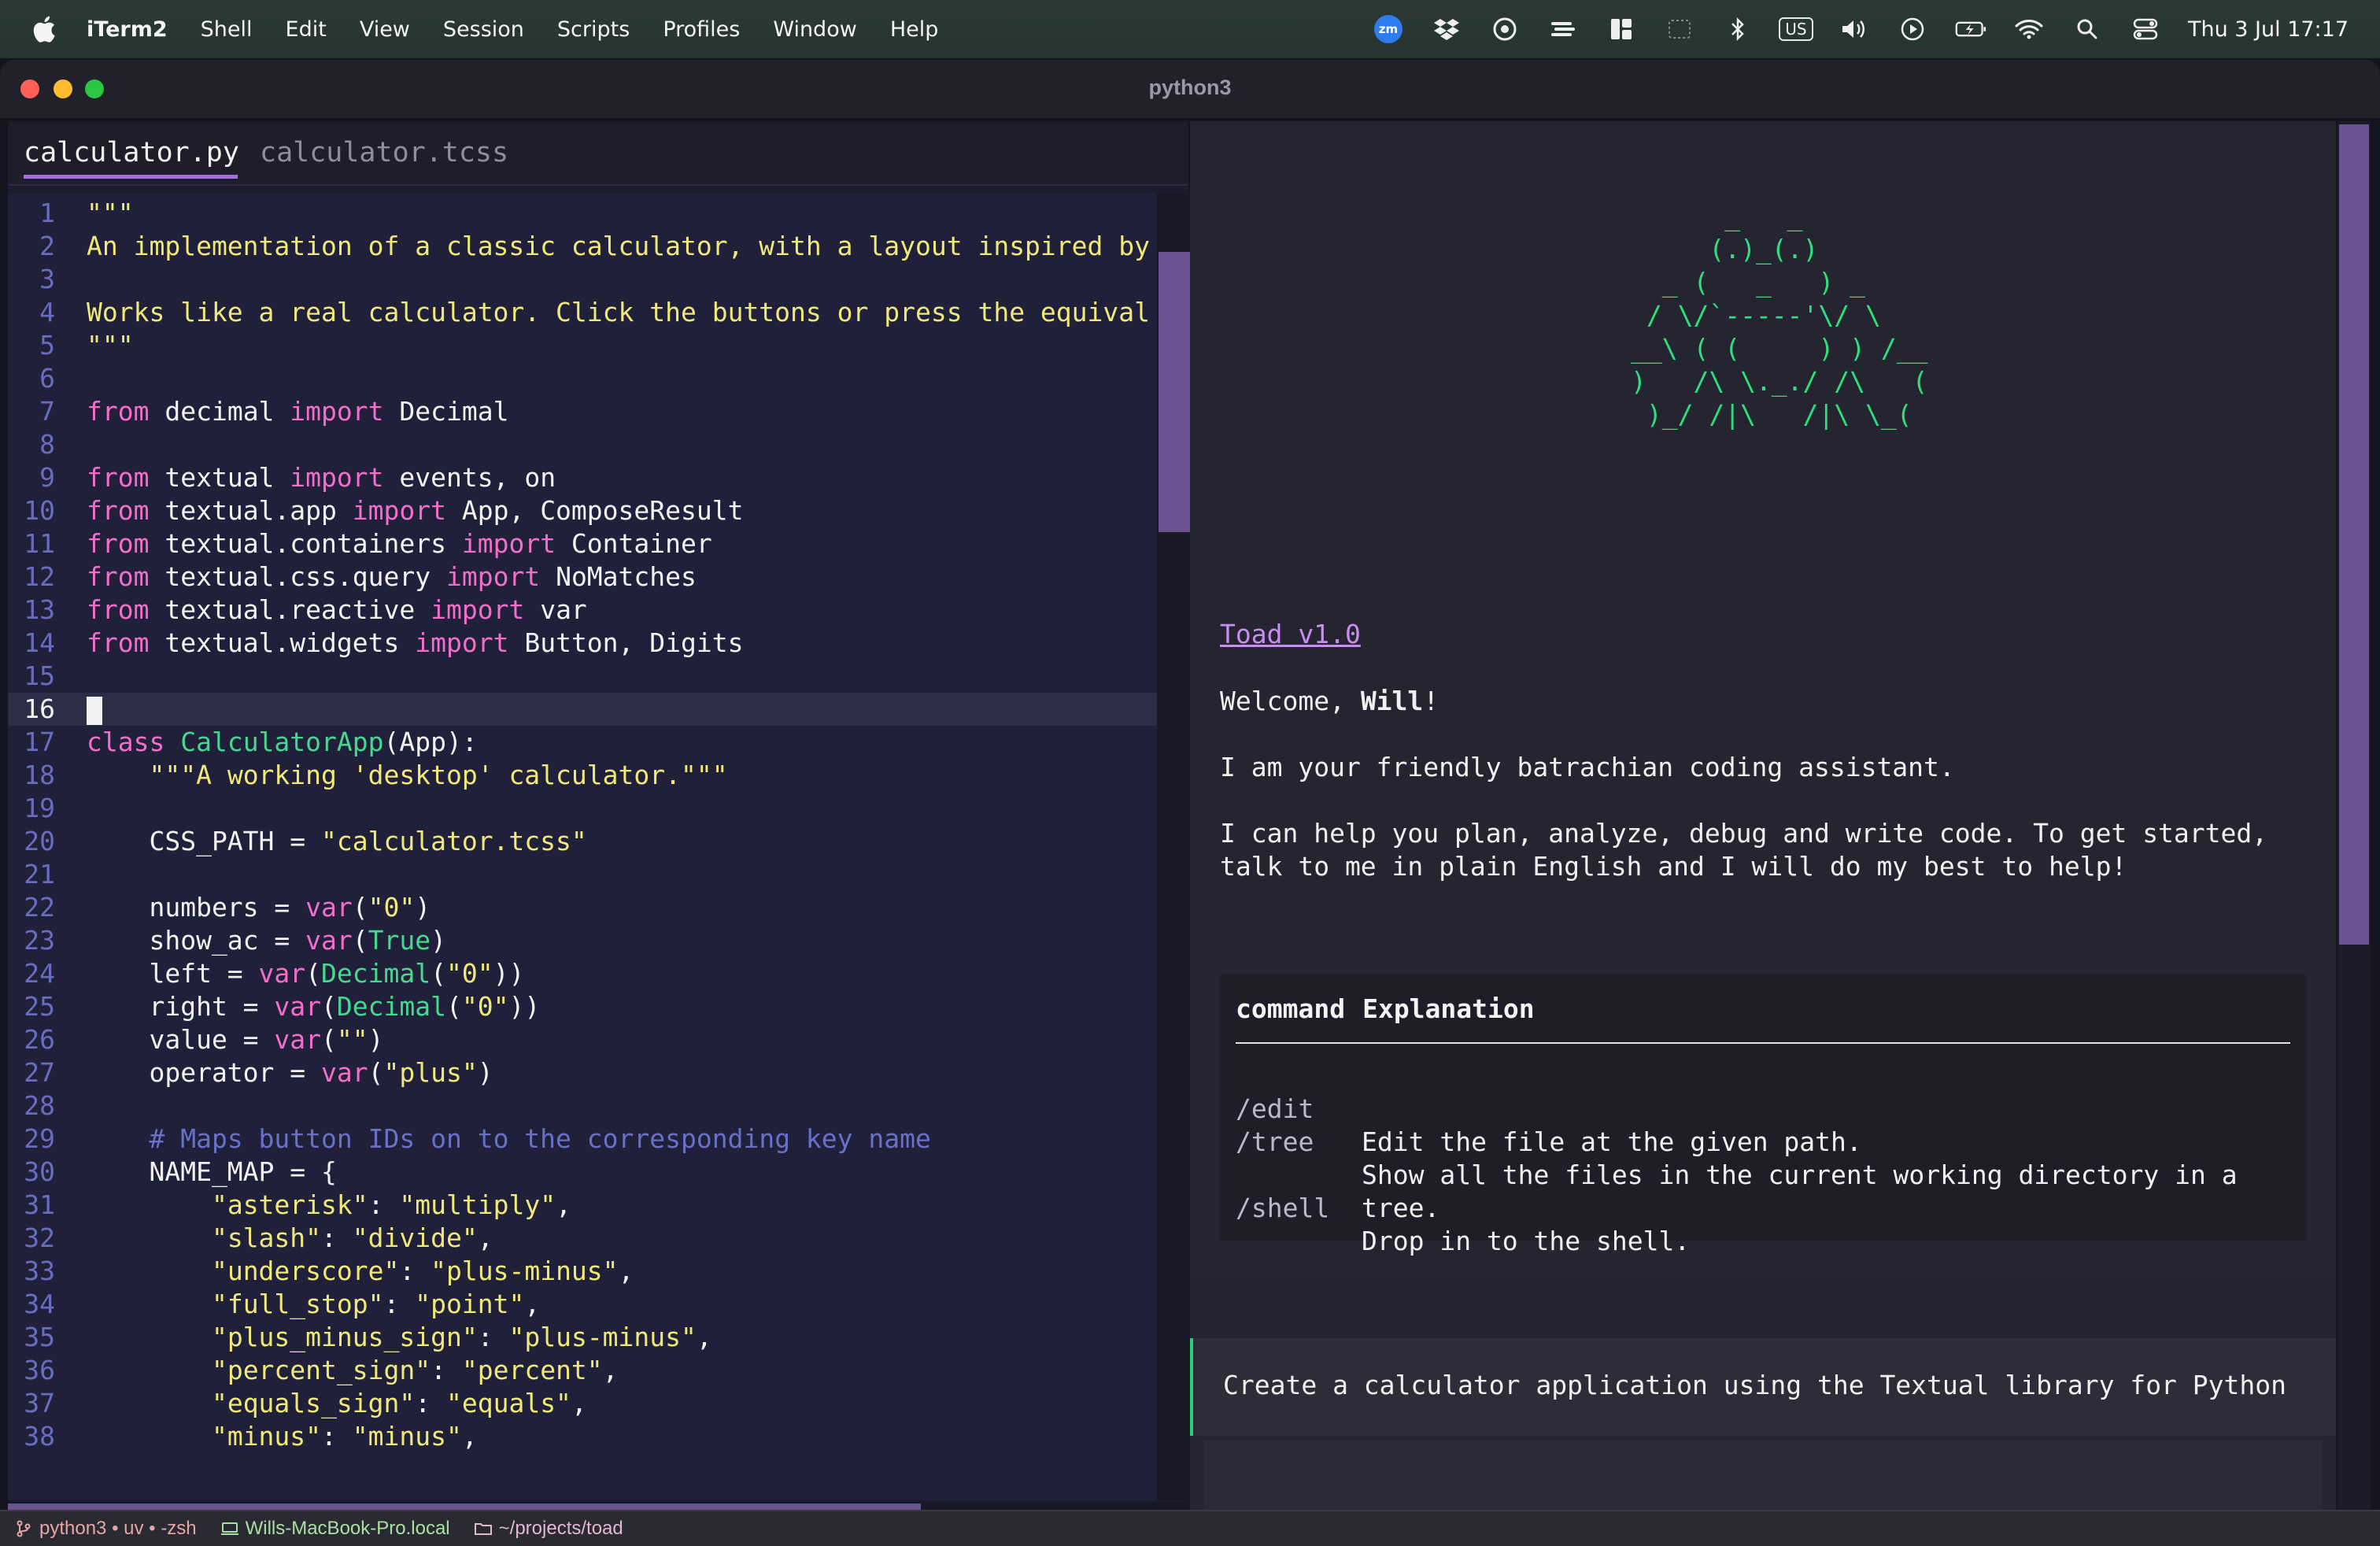 The width and height of the screenshot is (2380, 1546). Describe the element at coordinates (290, 1239) in the screenshot. I see `code-text: "slash": "divide",` at that location.